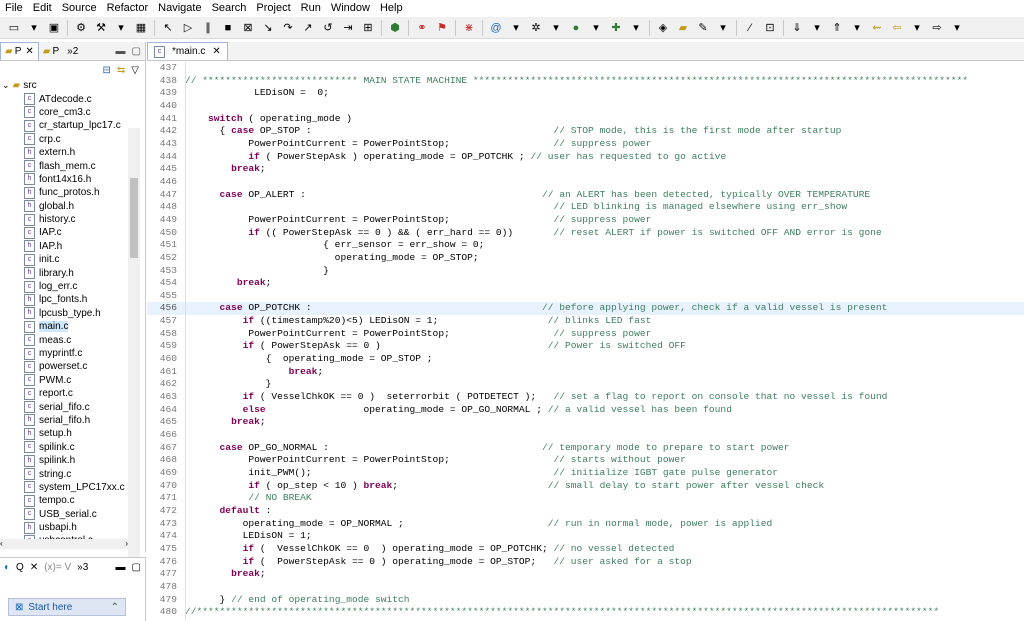  What do you see at coordinates (72, 299) in the screenshot?
I see `tree-file-item: h lpc_fonts.h` at bounding box center [72, 299].